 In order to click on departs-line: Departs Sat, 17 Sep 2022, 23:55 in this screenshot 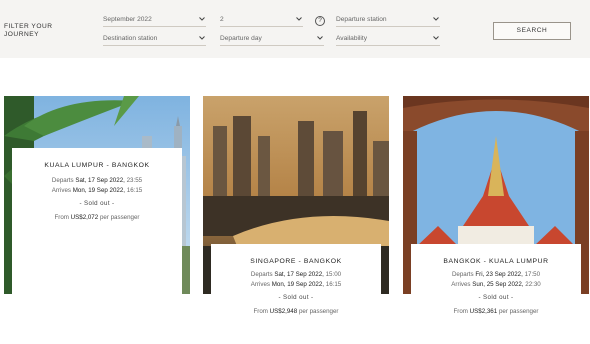, I will do `click(97, 180)`.